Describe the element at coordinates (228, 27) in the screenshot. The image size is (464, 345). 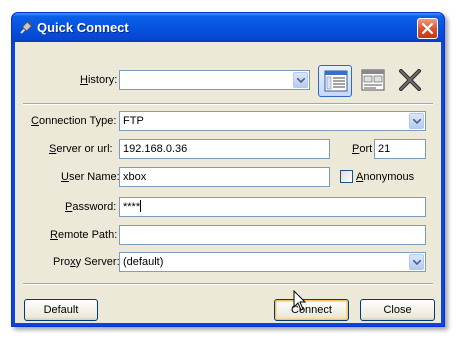
I see `title-bar: Quick Connect` at that location.